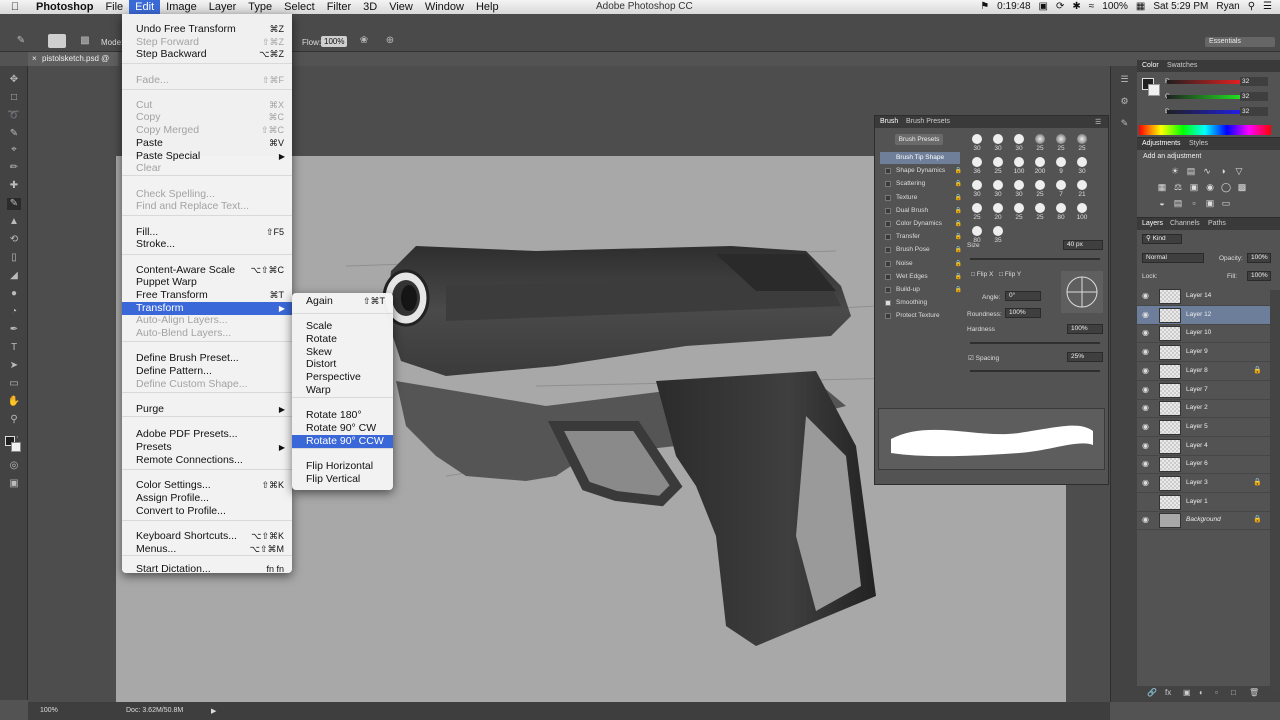 This screenshot has height=720, width=1280. Describe the element at coordinates (1197, 482) in the screenshot. I see `layer-name: Layer 3` at that location.